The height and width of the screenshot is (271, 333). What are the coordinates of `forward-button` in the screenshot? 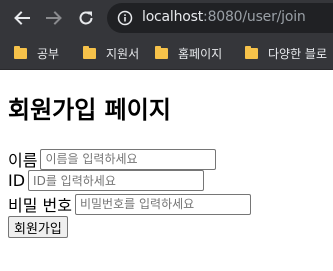 It's located at (54, 18).